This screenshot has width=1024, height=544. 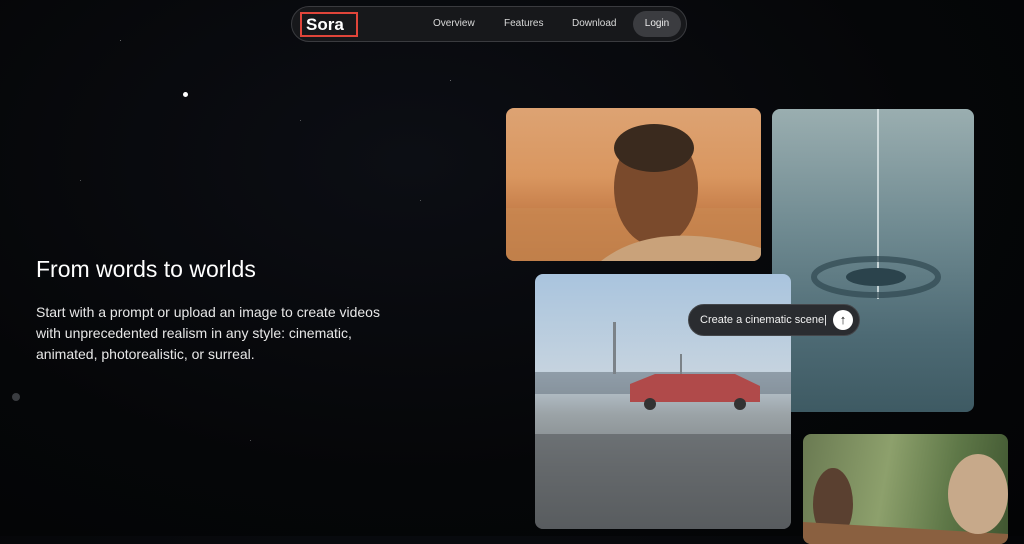 I want to click on video-card-boat-scene, so click(x=905, y=489).